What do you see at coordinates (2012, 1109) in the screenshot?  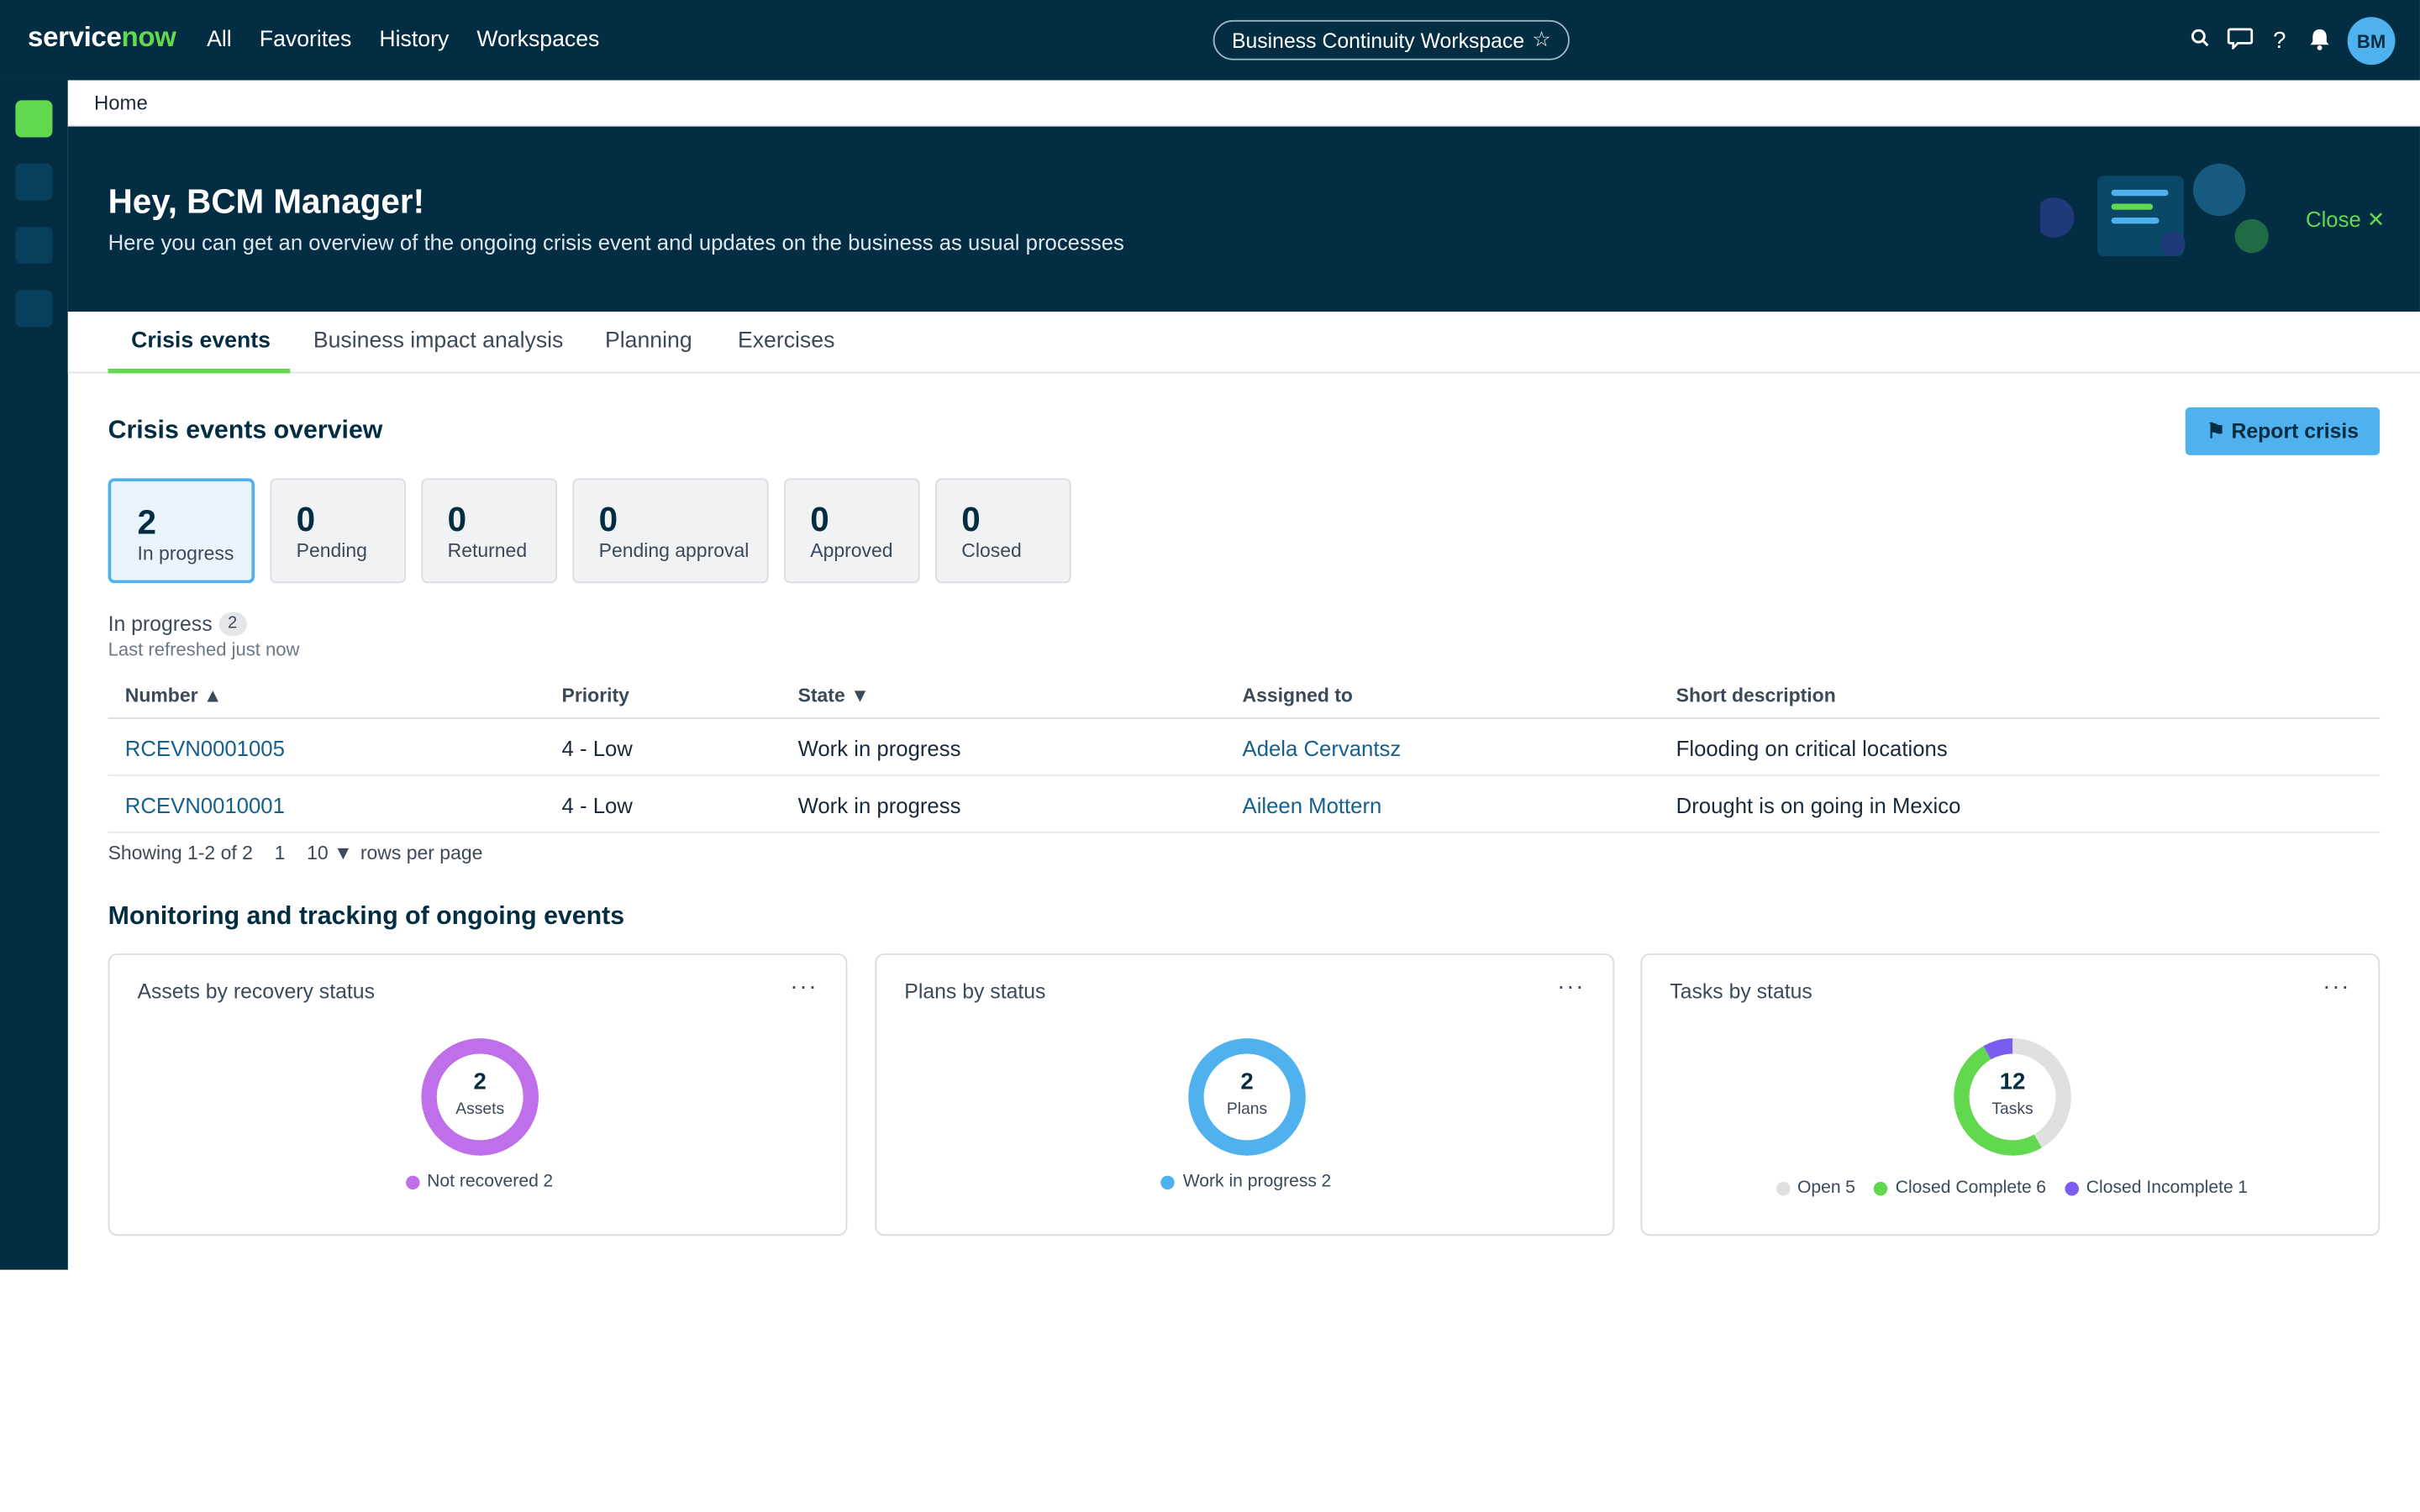 I see `donut-unit: Tasks` at bounding box center [2012, 1109].